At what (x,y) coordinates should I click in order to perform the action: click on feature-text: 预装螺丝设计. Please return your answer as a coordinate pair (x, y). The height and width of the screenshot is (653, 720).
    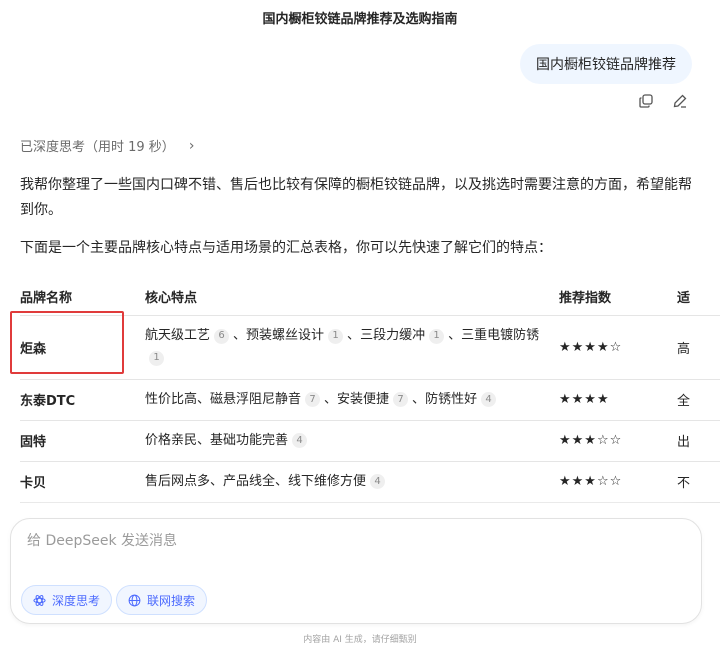
    Looking at the image, I should click on (285, 335).